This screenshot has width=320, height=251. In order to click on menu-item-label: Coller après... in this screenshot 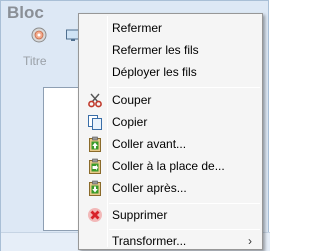, I will do `click(149, 188)`.